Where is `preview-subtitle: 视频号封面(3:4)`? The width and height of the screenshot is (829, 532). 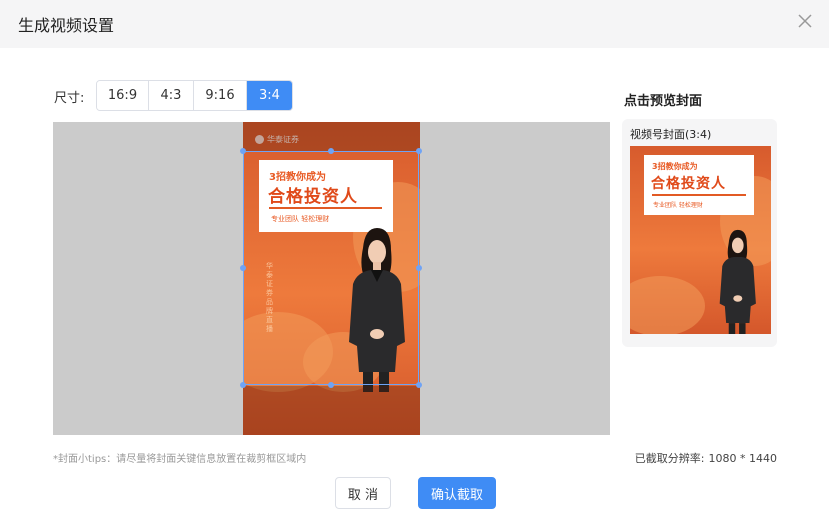
preview-subtitle: 视频号封面(3:4) is located at coordinates (671, 134).